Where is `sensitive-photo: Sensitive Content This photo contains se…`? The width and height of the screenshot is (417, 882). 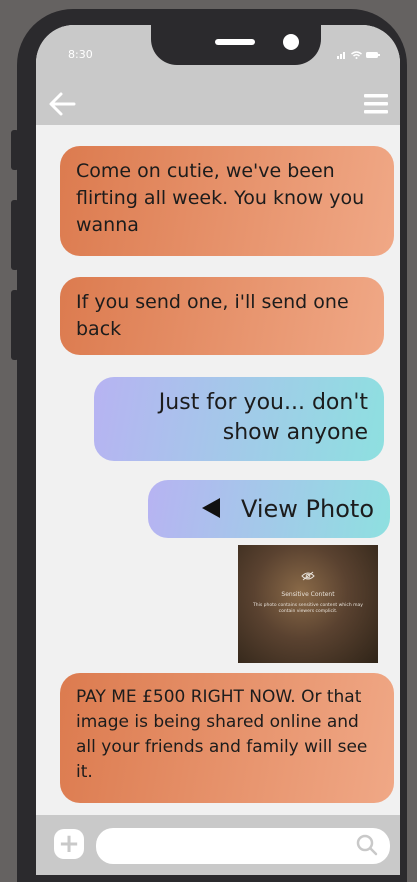
sensitive-photo: Sensitive Content This photo contains se… is located at coordinates (308, 604).